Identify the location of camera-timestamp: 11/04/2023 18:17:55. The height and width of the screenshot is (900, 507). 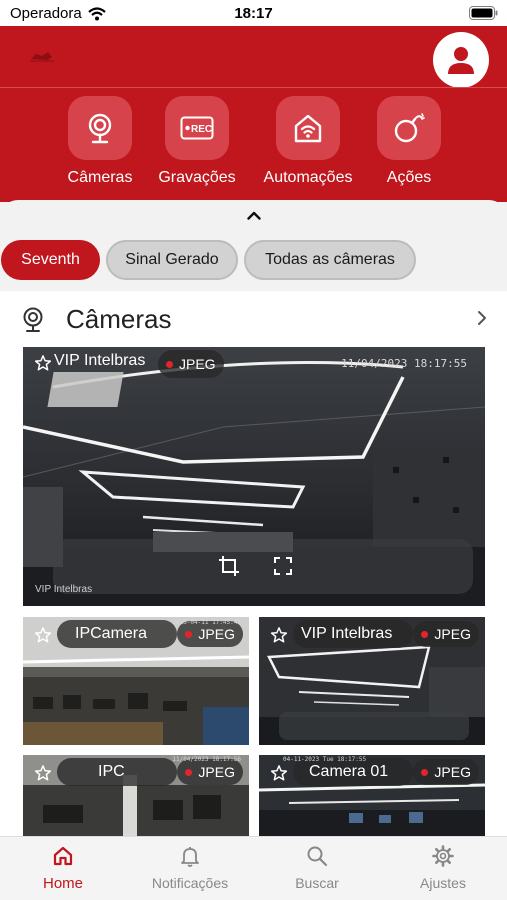
(404, 363).